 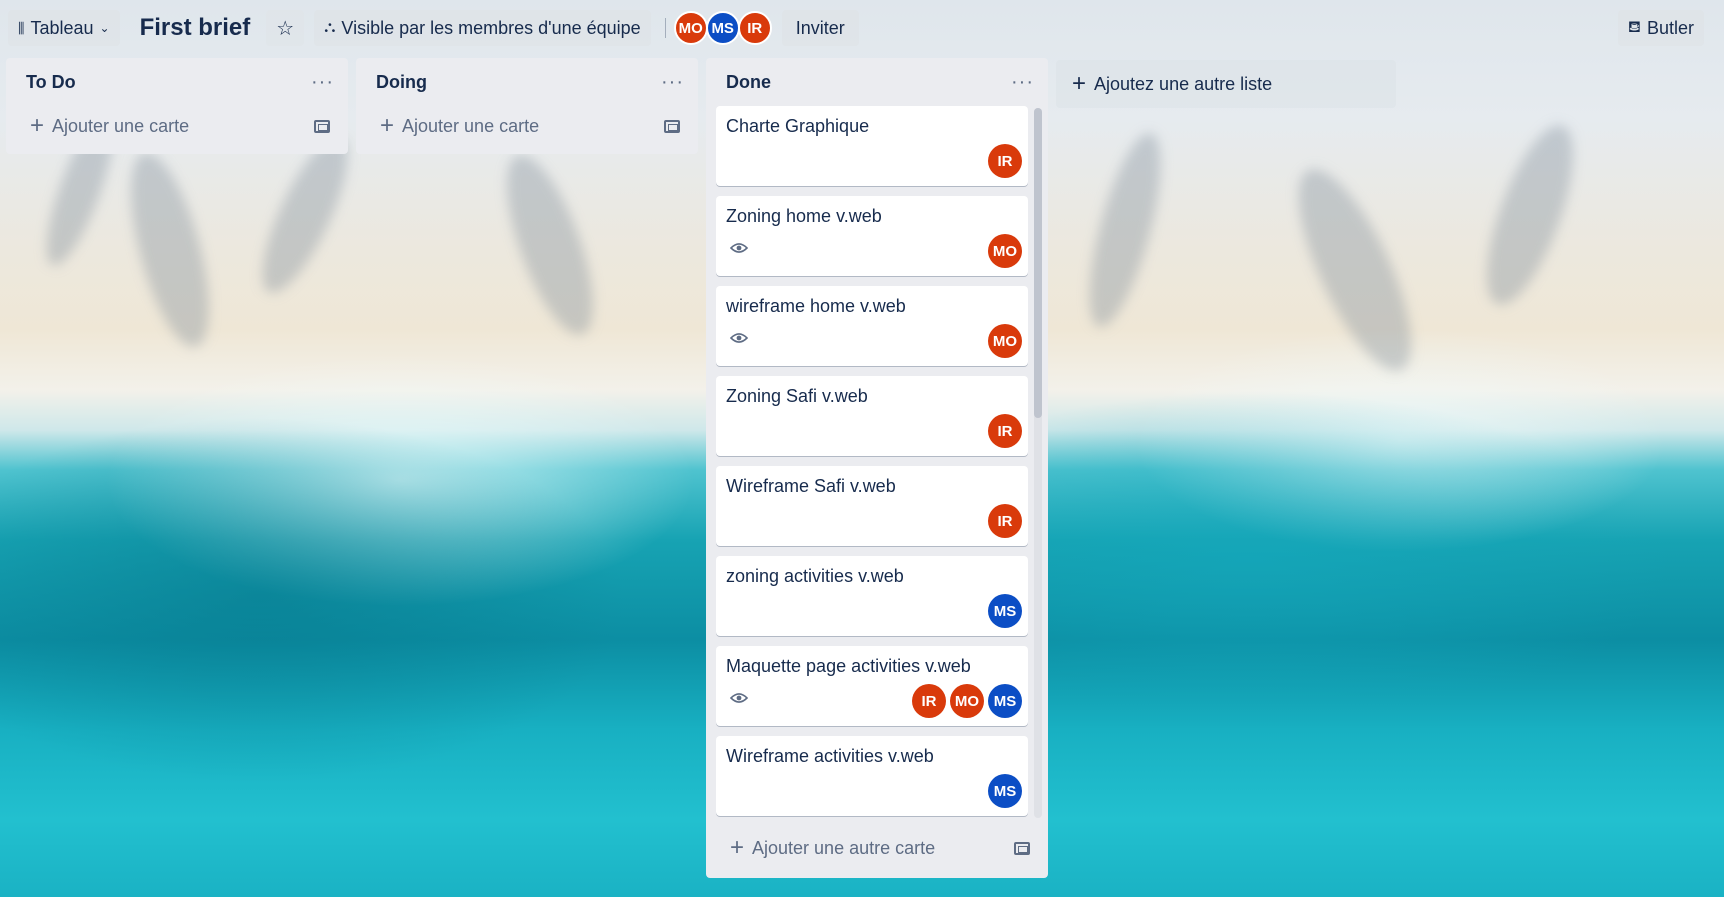 I want to click on card: Wireframe Safi v.web IR, so click(x=872, y=506).